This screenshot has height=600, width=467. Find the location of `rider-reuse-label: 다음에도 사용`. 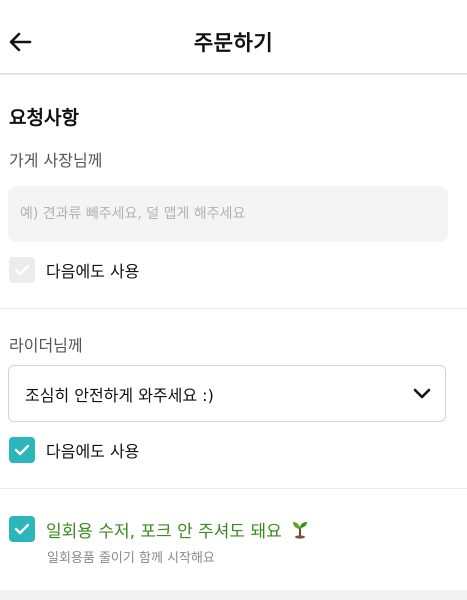

rider-reuse-label: 다음에도 사용 is located at coordinates (93, 451).